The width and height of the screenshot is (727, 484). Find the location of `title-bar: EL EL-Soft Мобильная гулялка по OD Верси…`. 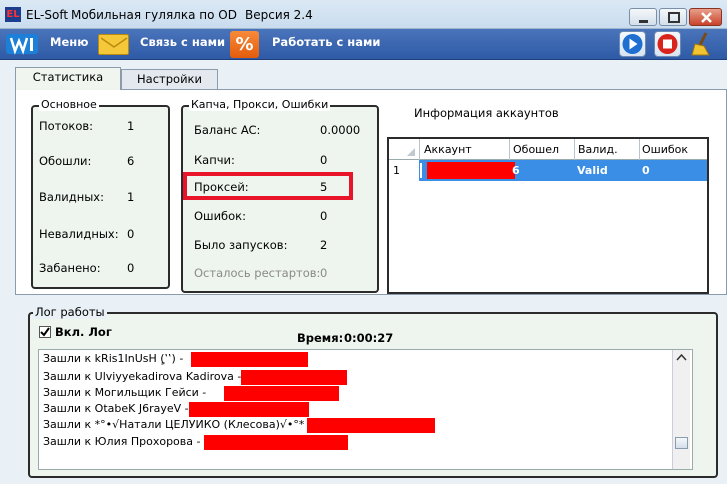

title-bar: EL EL-Soft Мобильная гулялка по OD Верси… is located at coordinates (363, 14).